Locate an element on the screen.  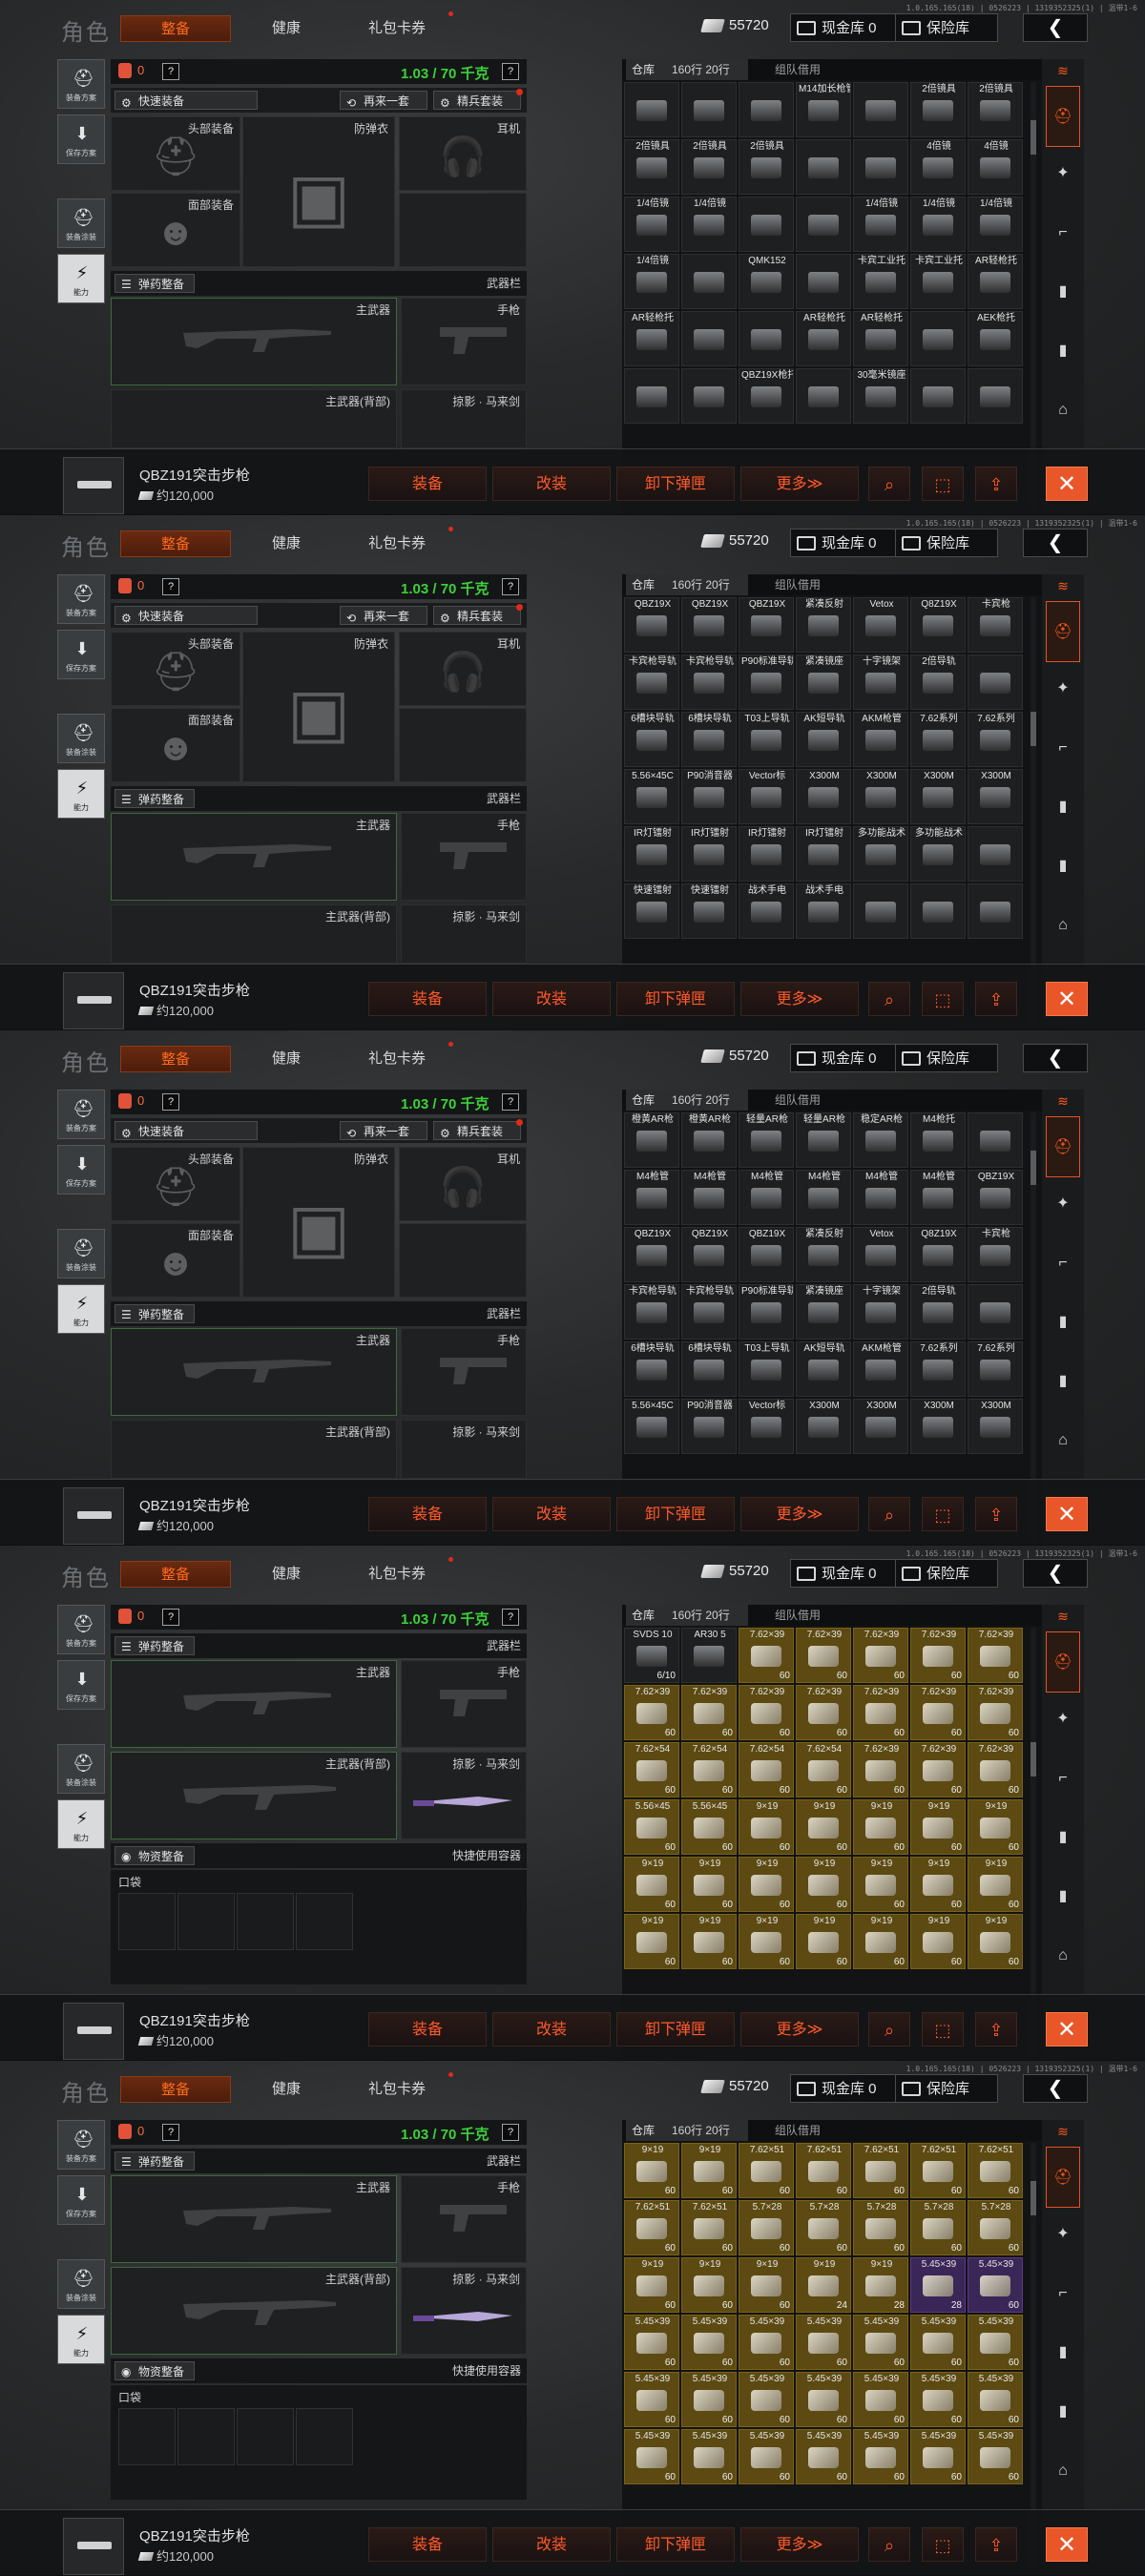
unload-mag-button: 卸下弹匣 is located at coordinates (676, 999).